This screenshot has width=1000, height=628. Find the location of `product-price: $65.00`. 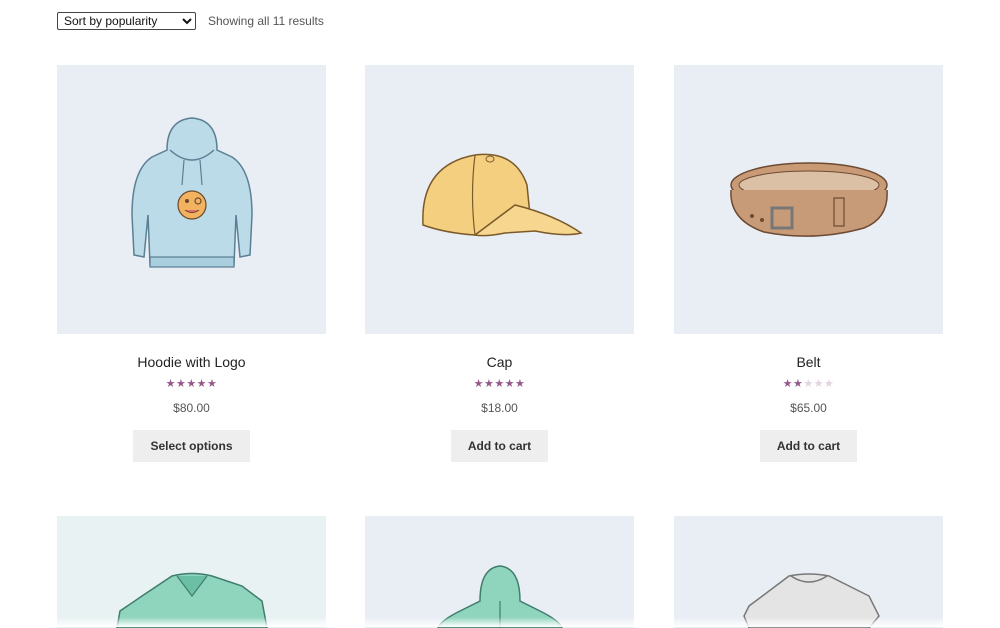

product-price: $65.00 is located at coordinates (808, 408).